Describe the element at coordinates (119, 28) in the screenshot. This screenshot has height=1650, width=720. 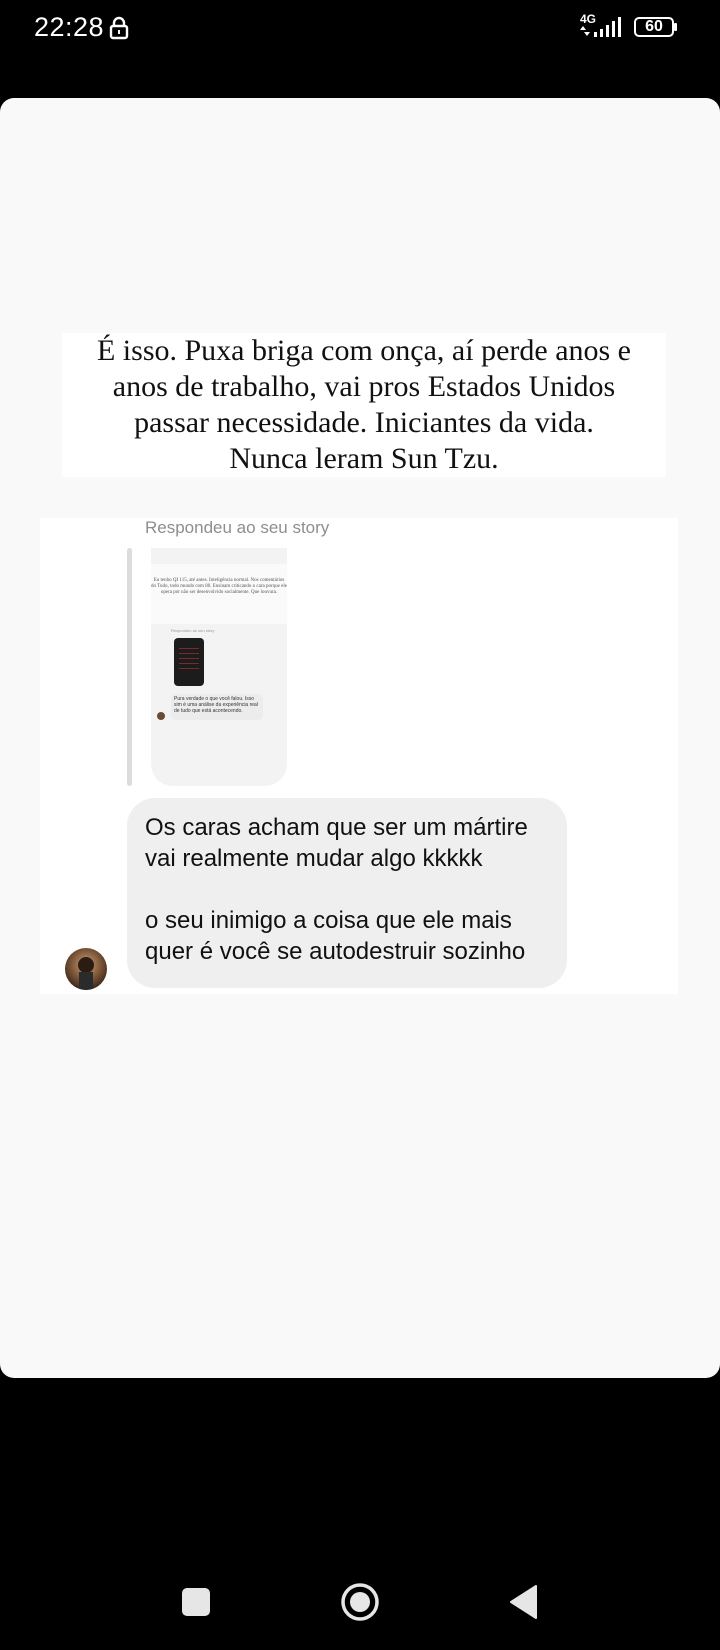
I see `lock-icon` at that location.